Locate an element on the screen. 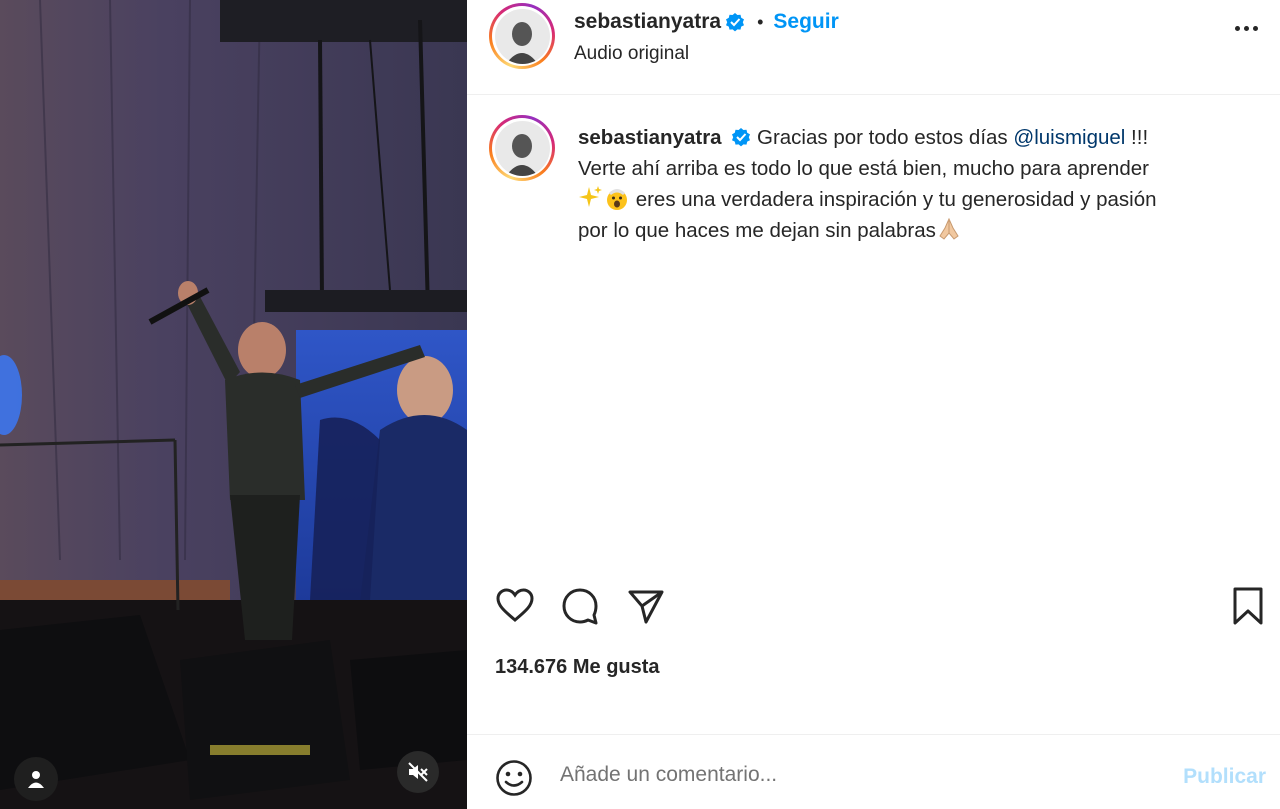 This screenshot has height=809, width=1280. comment-bar: Publicar is located at coordinates (873, 771).